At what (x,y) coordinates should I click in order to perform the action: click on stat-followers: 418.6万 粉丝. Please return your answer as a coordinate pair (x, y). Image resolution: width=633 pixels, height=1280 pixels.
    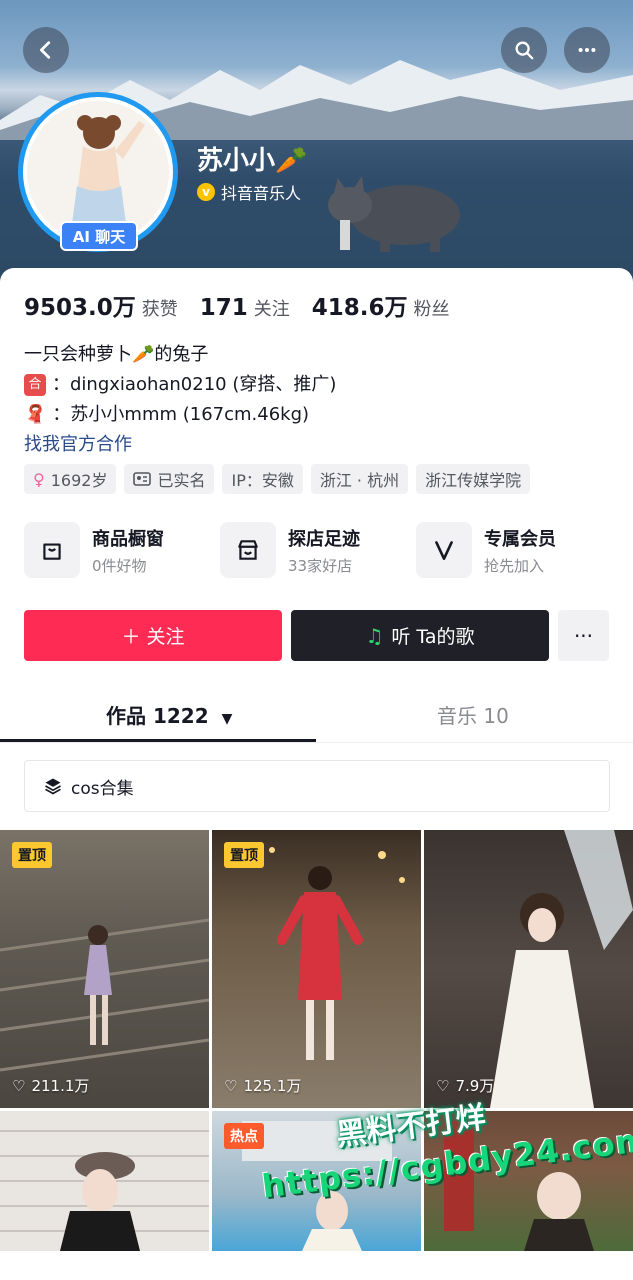
    Looking at the image, I should click on (381, 305).